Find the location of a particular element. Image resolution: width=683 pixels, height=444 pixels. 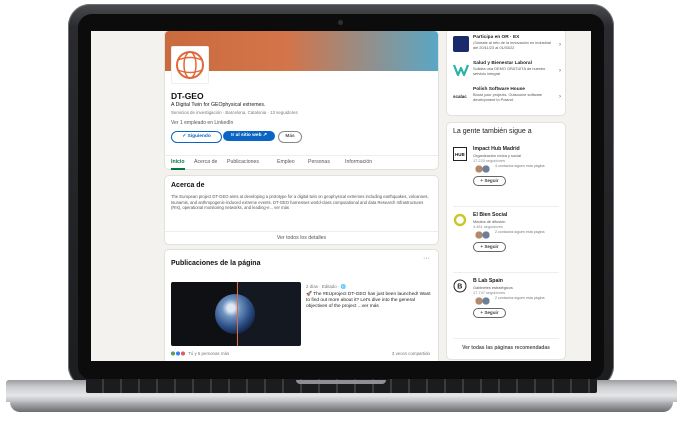

earth-image is located at coordinates (235, 314).